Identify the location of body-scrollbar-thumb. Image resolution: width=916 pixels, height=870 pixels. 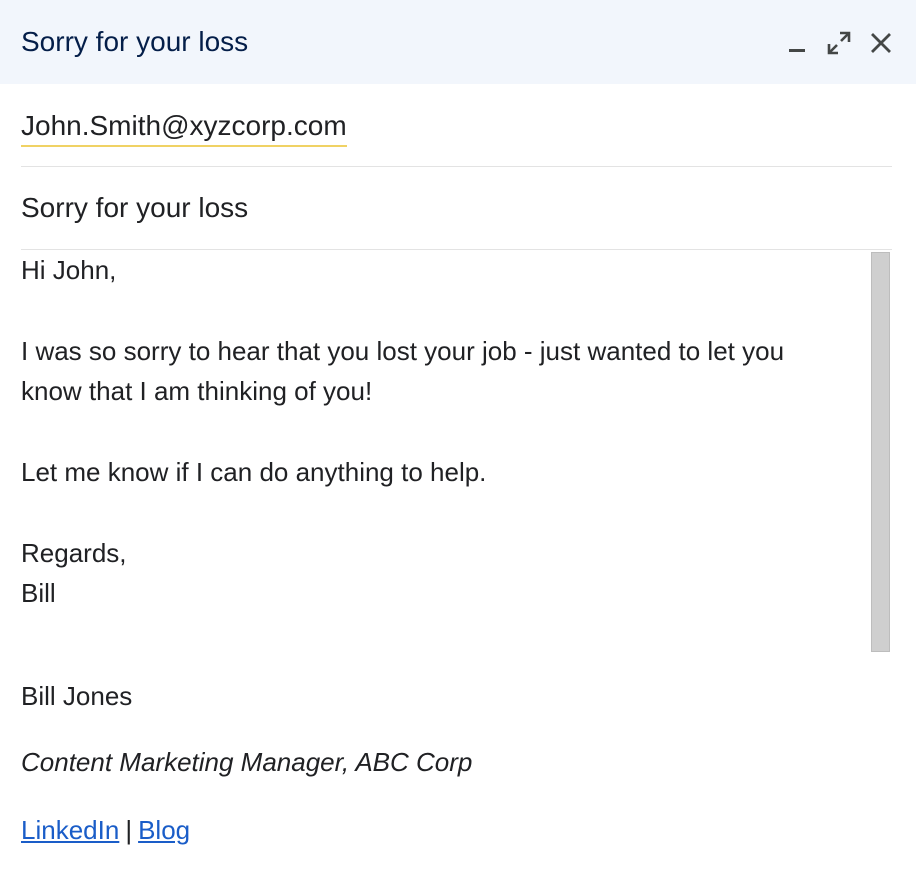
(880, 452).